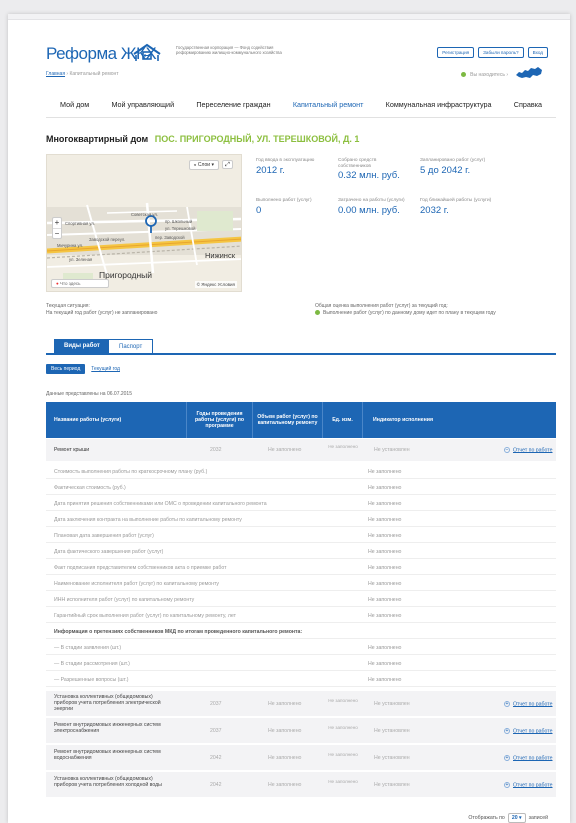  Describe the element at coordinates (131, 346) in the screenshot. I see `tab-passport: Паспорт` at that location.